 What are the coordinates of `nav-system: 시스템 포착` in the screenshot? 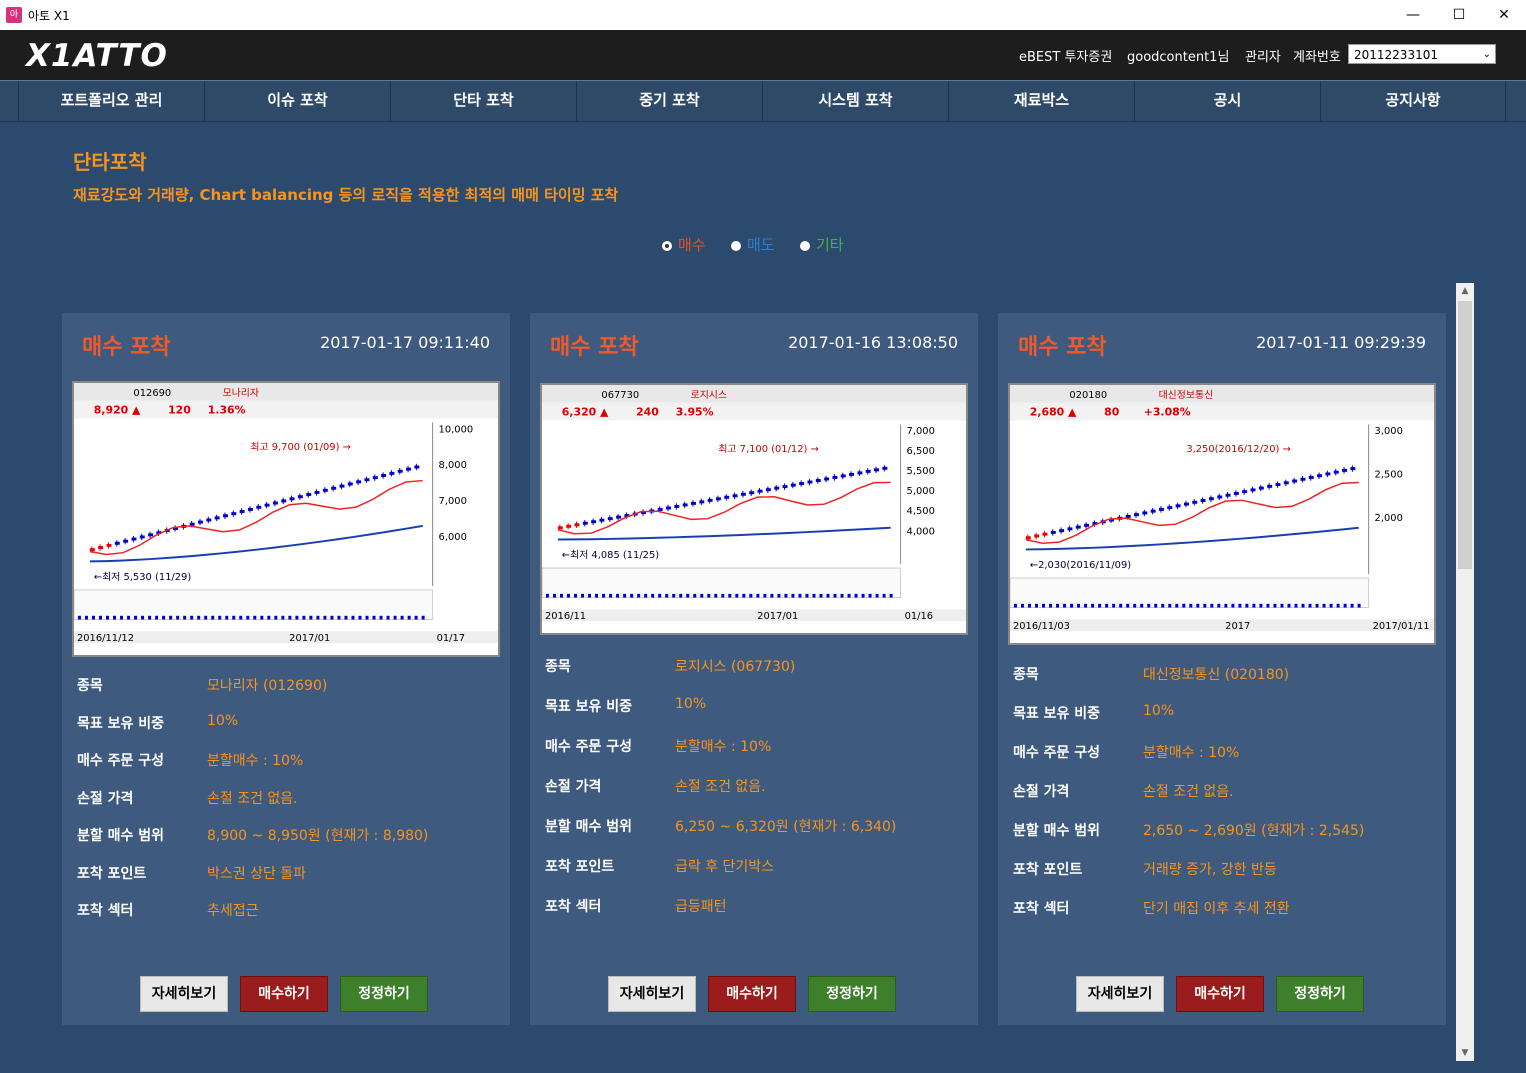 It's located at (855, 101).